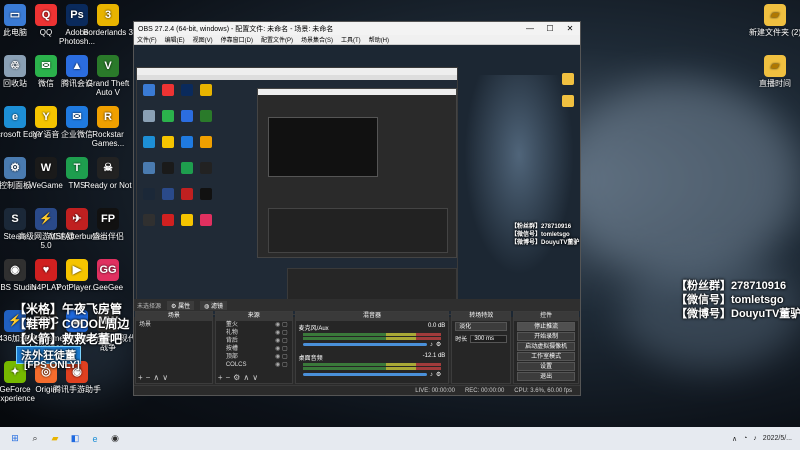 The width and height of the screenshot is (800, 450). I want to click on source-item: 背后 ◉ ▢, so click(254, 341).